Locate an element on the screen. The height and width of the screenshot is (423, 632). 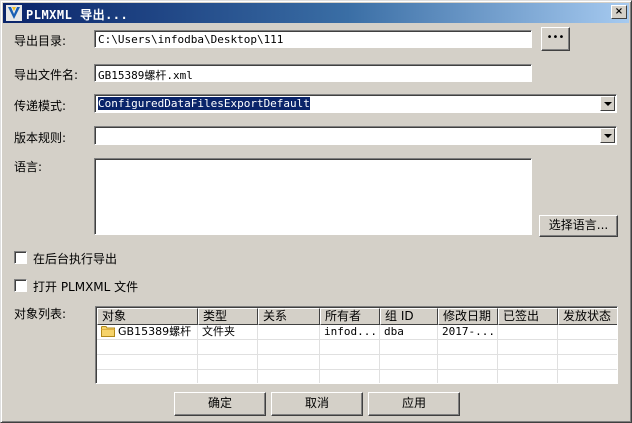
column-header: 对象 is located at coordinates (147, 316).